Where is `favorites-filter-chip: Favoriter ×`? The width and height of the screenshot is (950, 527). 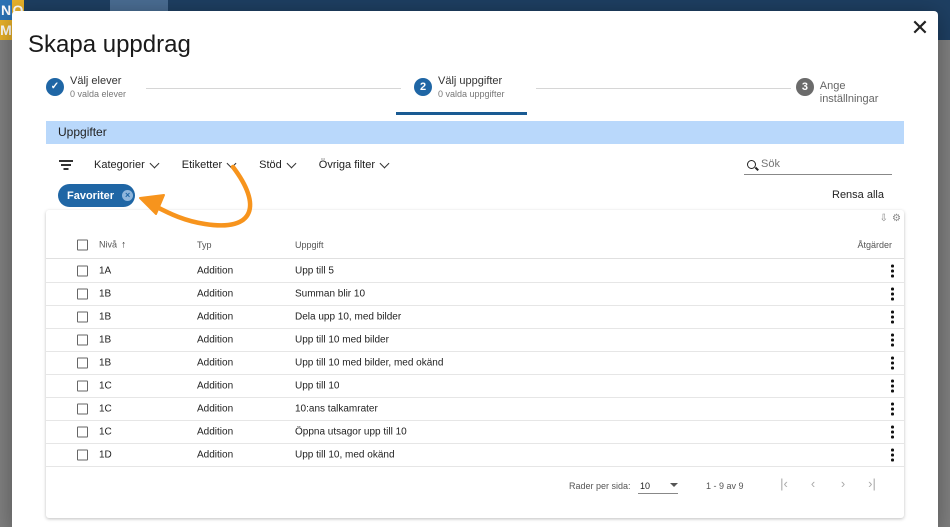
favorites-filter-chip: Favoriter × is located at coordinates (96, 195).